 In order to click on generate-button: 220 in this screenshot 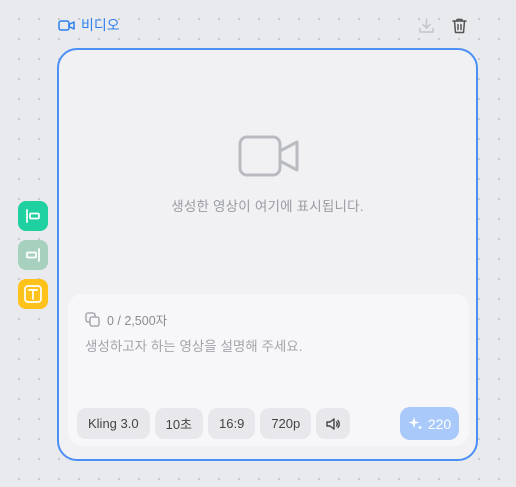, I will do `click(429, 423)`.